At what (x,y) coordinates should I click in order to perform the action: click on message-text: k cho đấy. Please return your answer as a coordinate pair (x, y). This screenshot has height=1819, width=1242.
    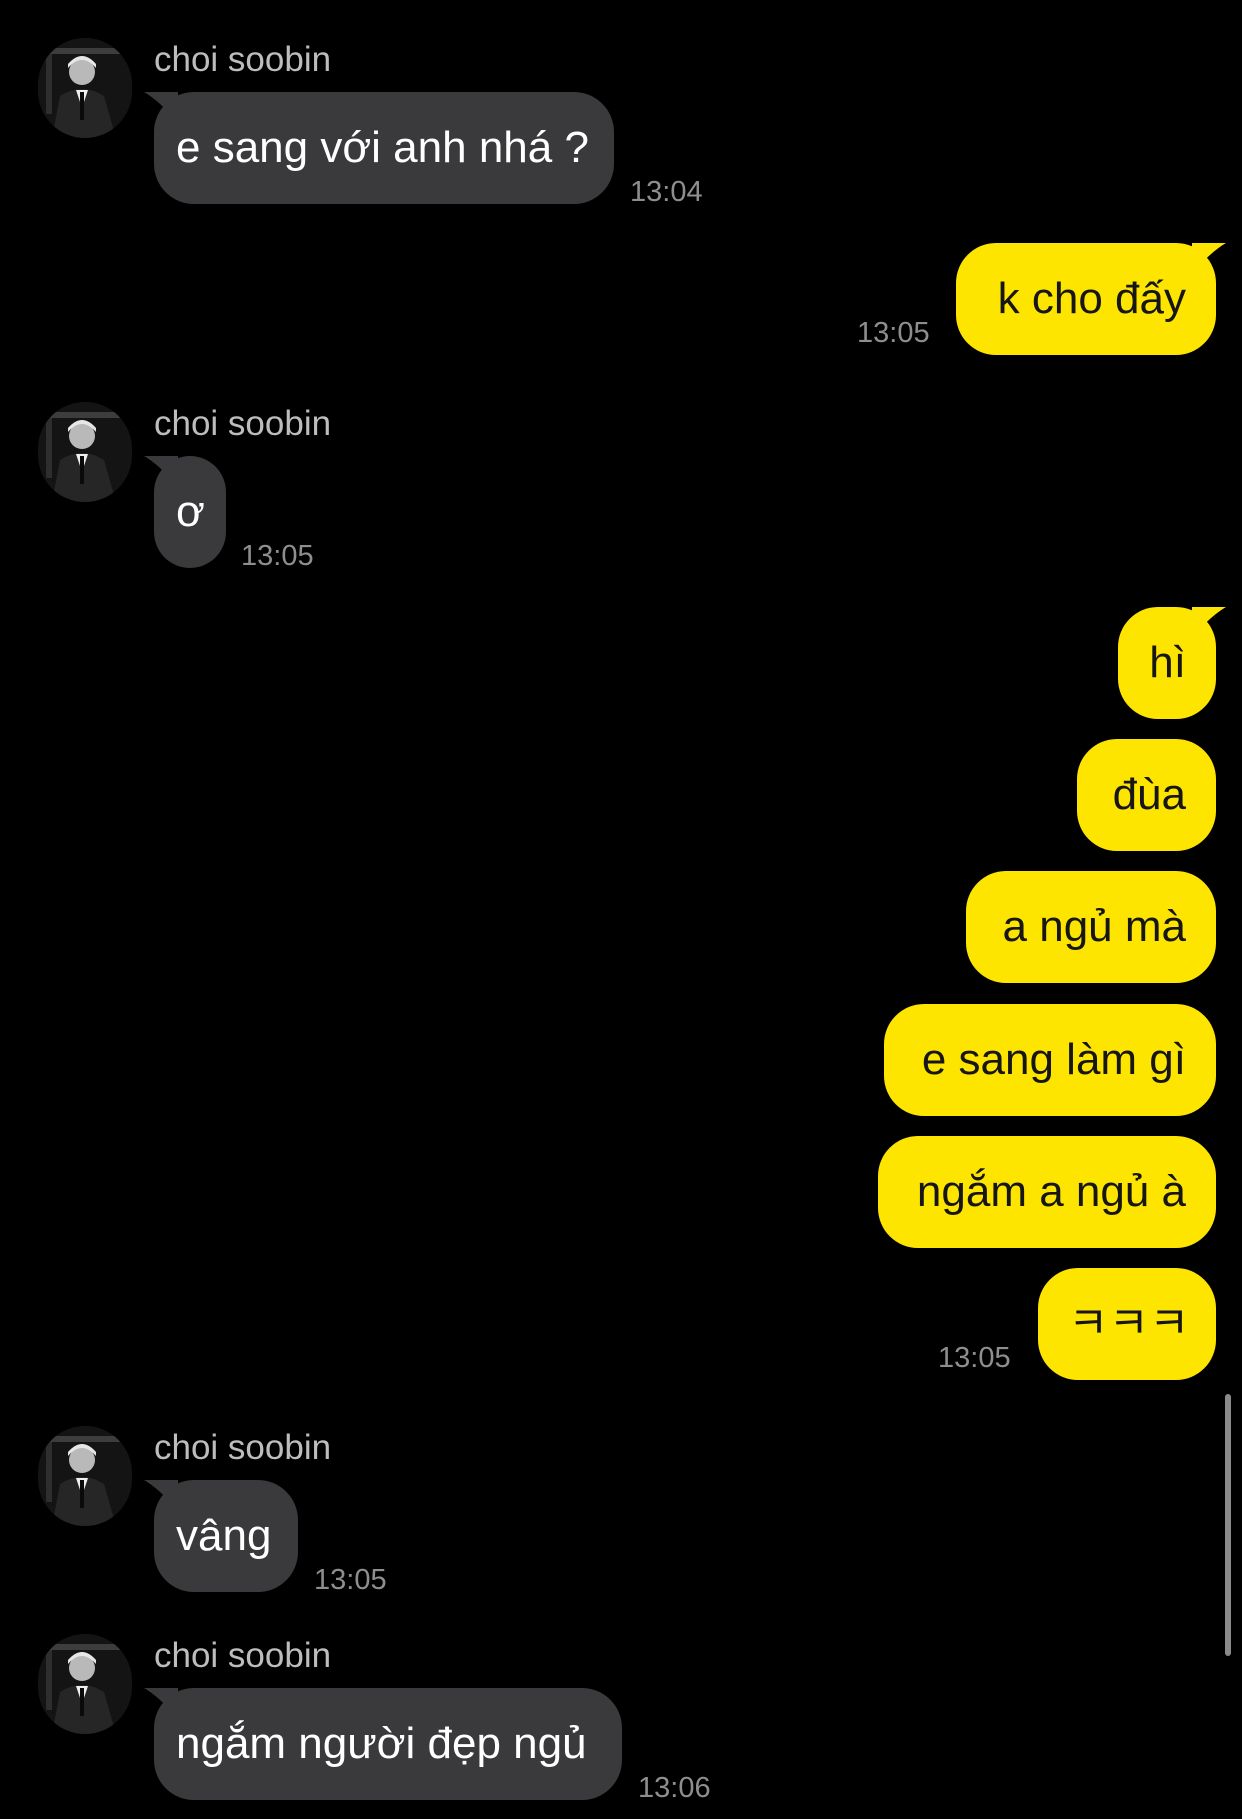
    Looking at the image, I should click on (1091, 298).